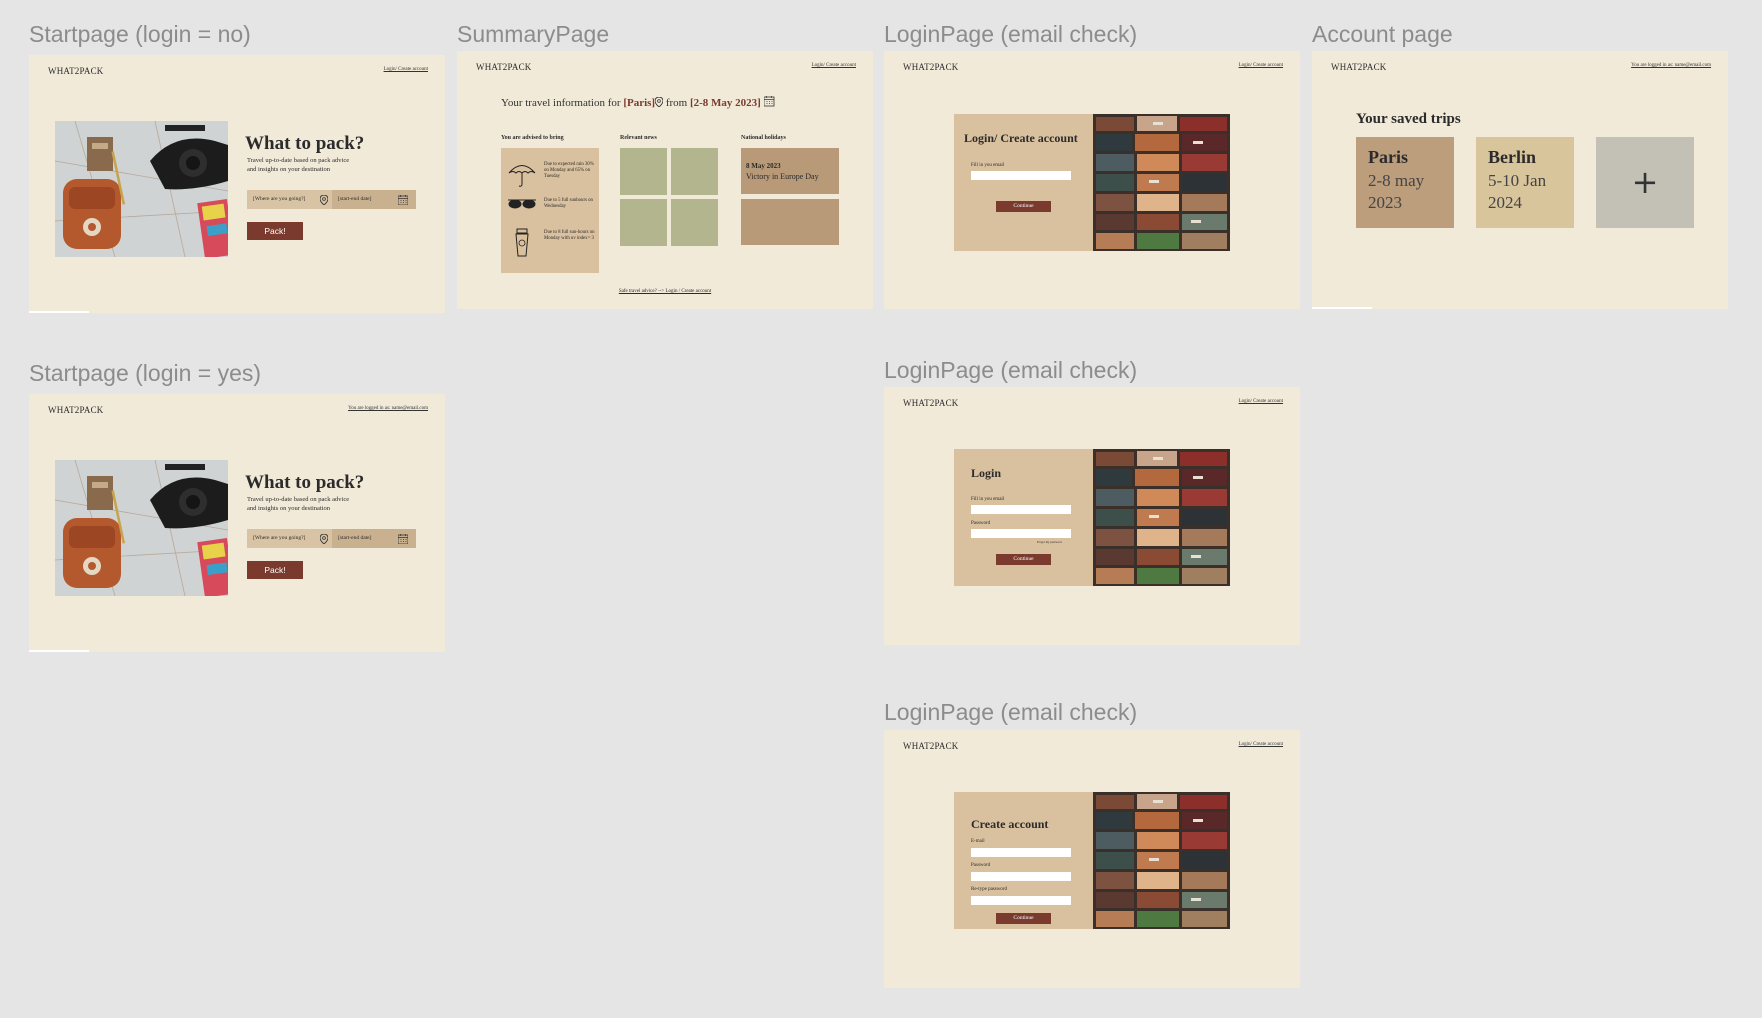  Describe the element at coordinates (1011, 712) in the screenshot. I see `frame-title-create-account: LoginPage (email check)` at that location.